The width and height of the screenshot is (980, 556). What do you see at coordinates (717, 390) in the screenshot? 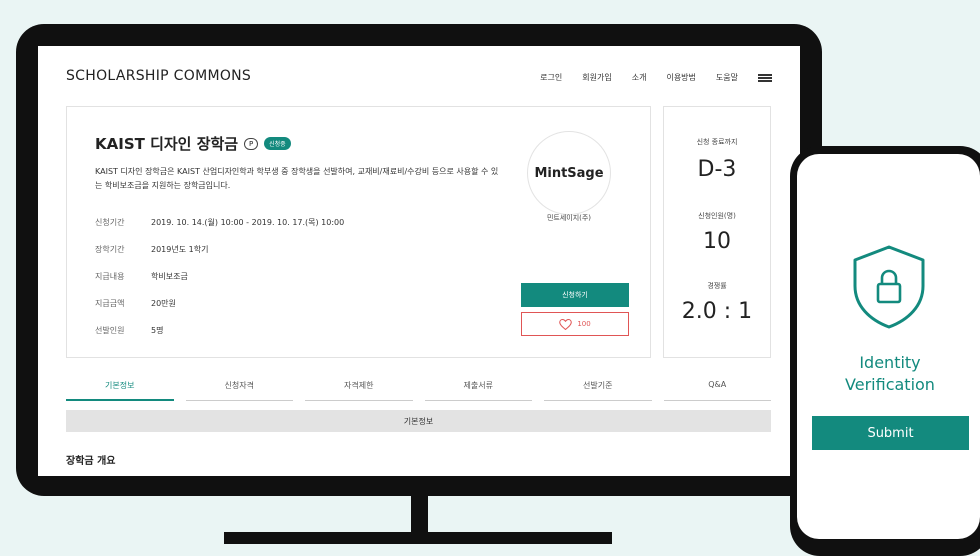
I see `tab-qna: Q&A` at bounding box center [717, 390].